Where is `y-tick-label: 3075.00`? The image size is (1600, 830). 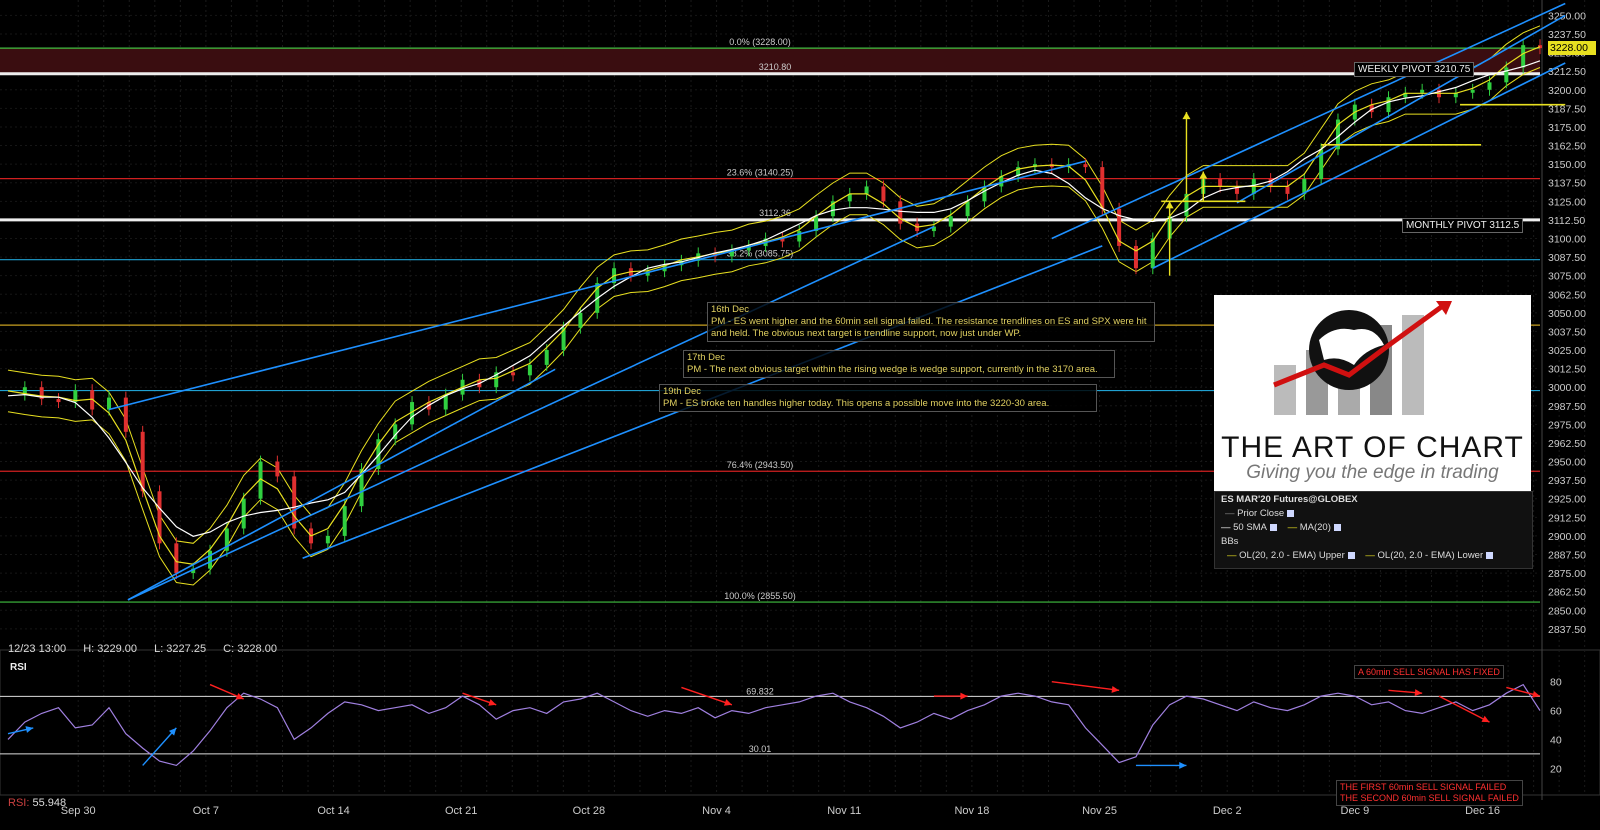 y-tick-label: 3075.00 is located at coordinates (1567, 277).